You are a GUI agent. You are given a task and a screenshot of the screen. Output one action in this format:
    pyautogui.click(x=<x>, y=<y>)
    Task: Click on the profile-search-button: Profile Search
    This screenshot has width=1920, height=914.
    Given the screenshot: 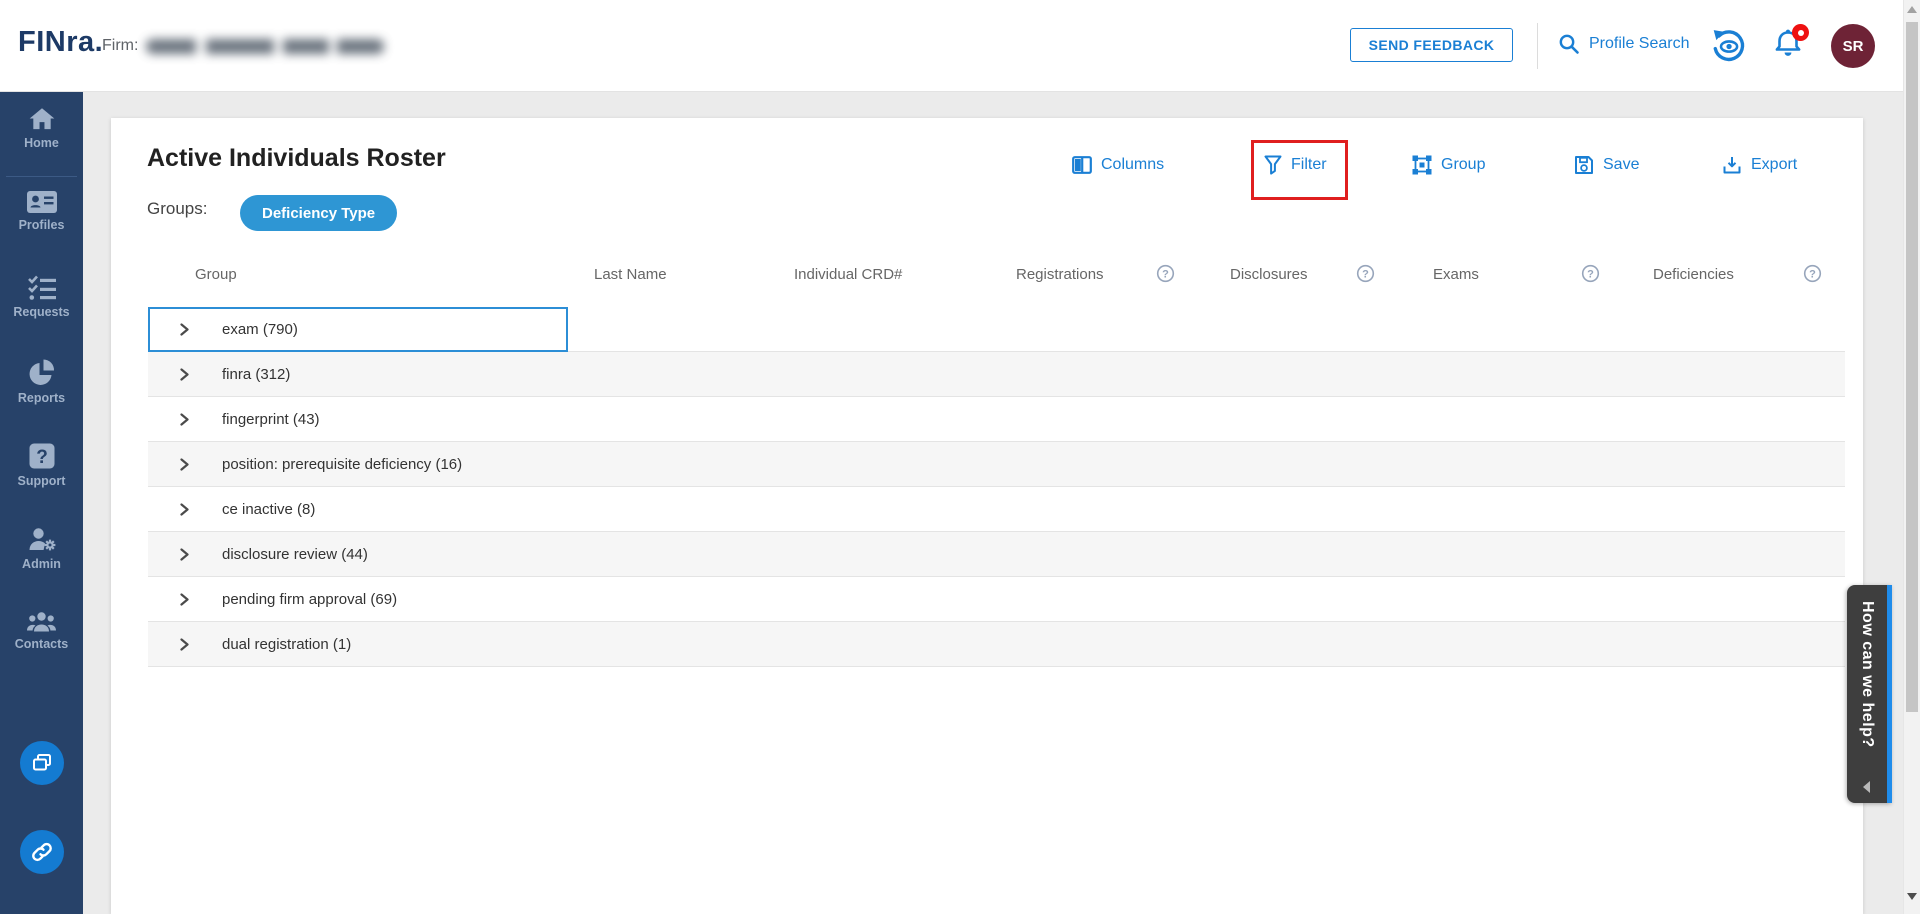 What is the action you would take?
    pyautogui.click(x=1624, y=44)
    